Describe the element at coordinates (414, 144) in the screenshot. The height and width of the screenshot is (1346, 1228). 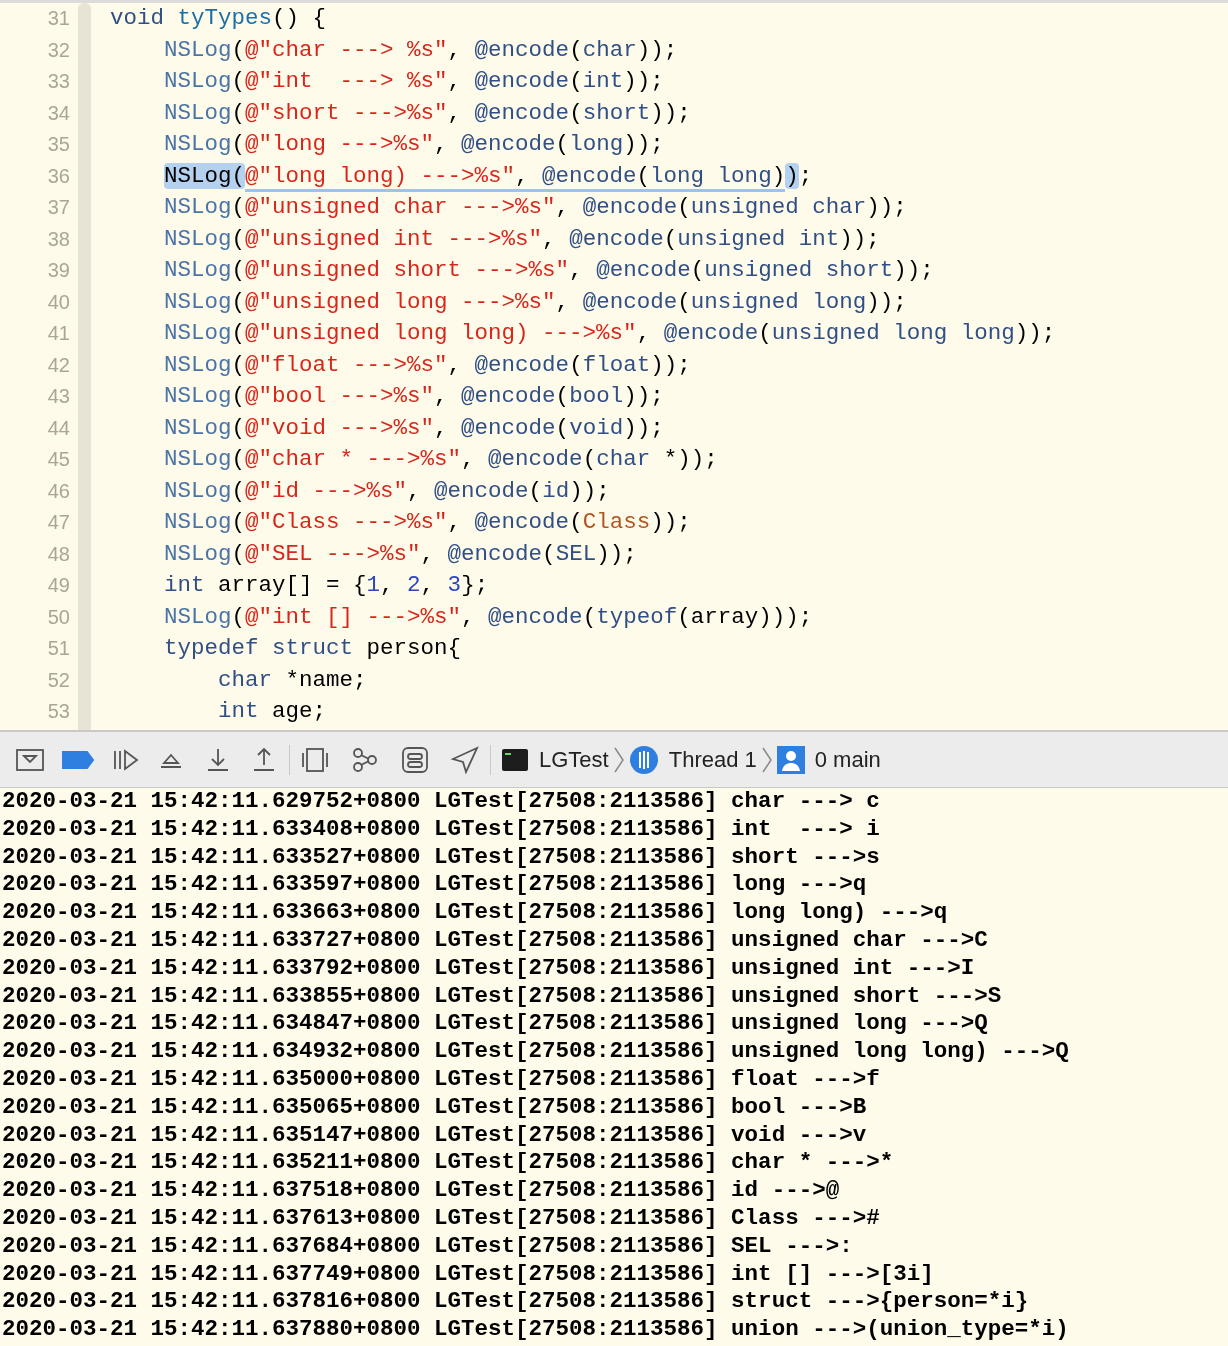
I see `code-line: NSLog(@"long --->%s", @encode(long));` at that location.